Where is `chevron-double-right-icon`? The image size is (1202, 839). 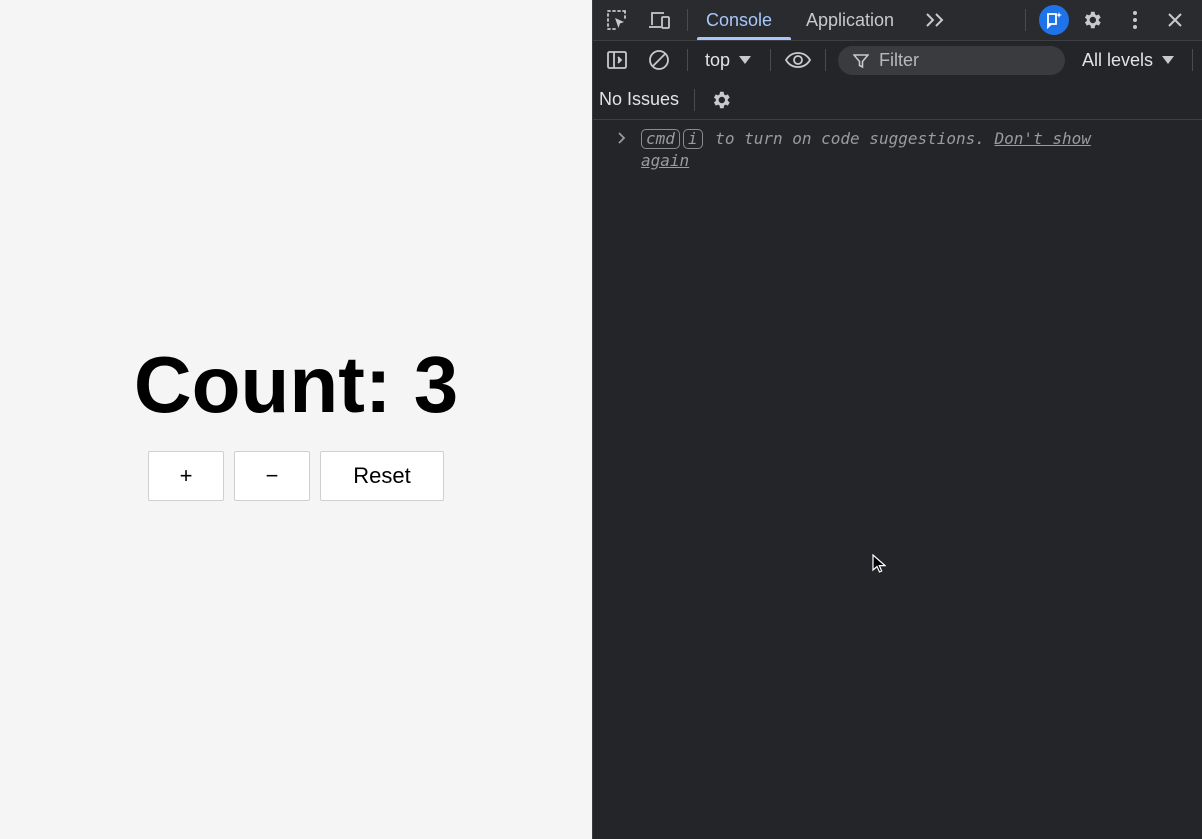 chevron-double-right-icon is located at coordinates (935, 20).